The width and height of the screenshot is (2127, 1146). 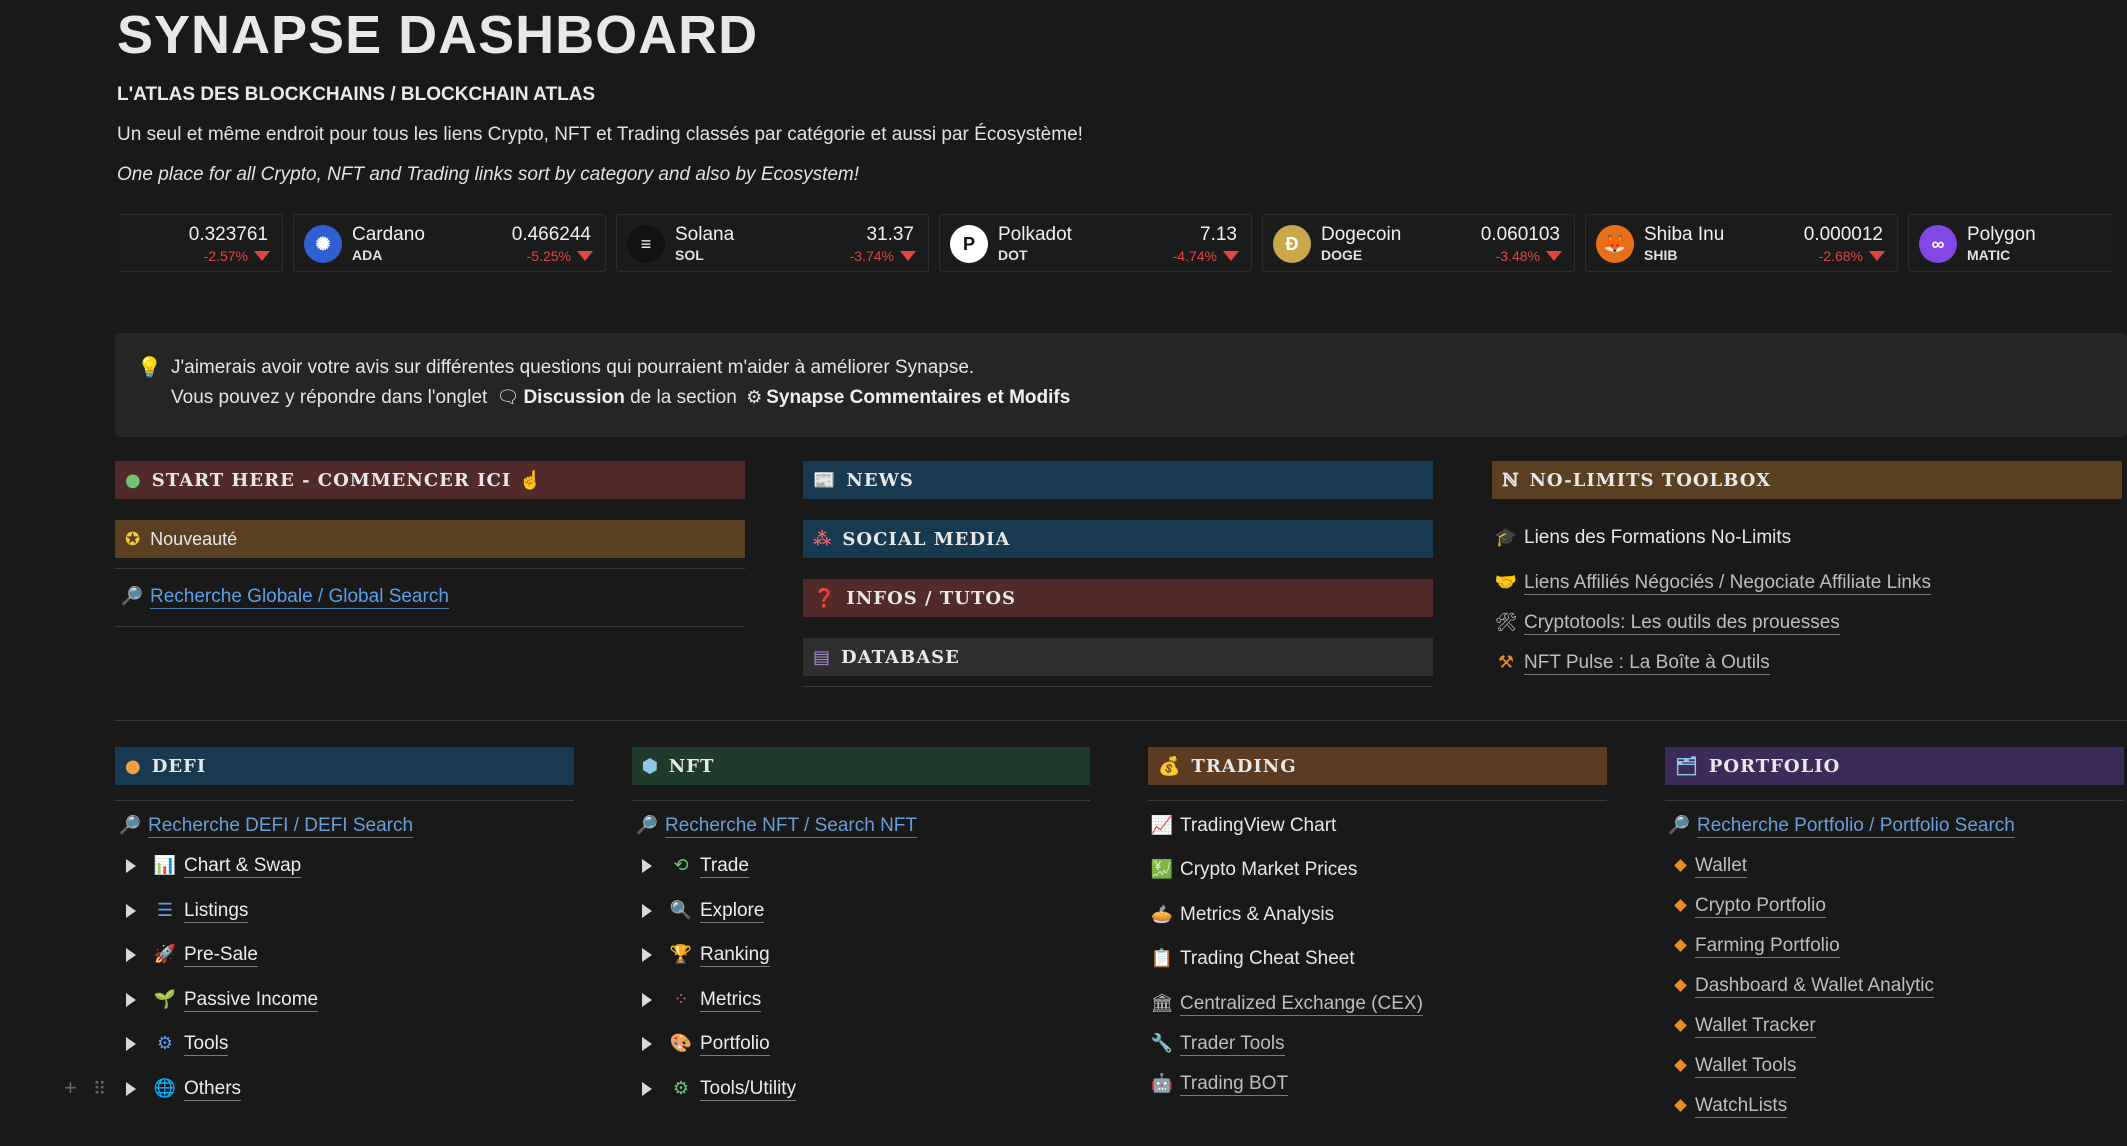 What do you see at coordinates (1170, 766) in the screenshot?
I see `coins-icon: 💰` at bounding box center [1170, 766].